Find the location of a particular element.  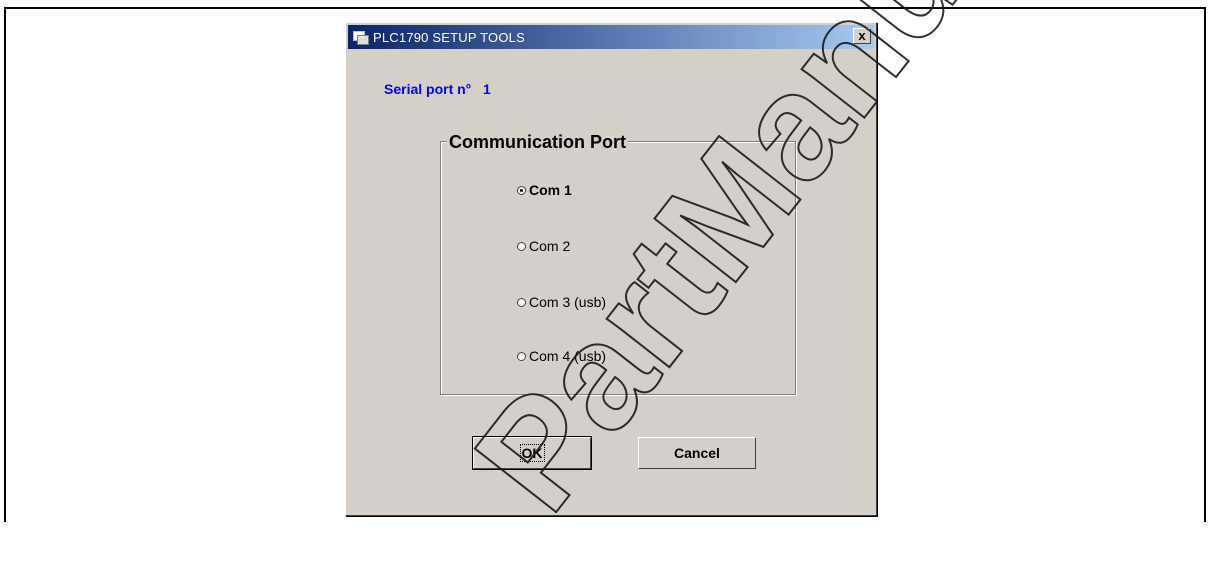

radio-label: Com 1 is located at coordinates (550, 190).